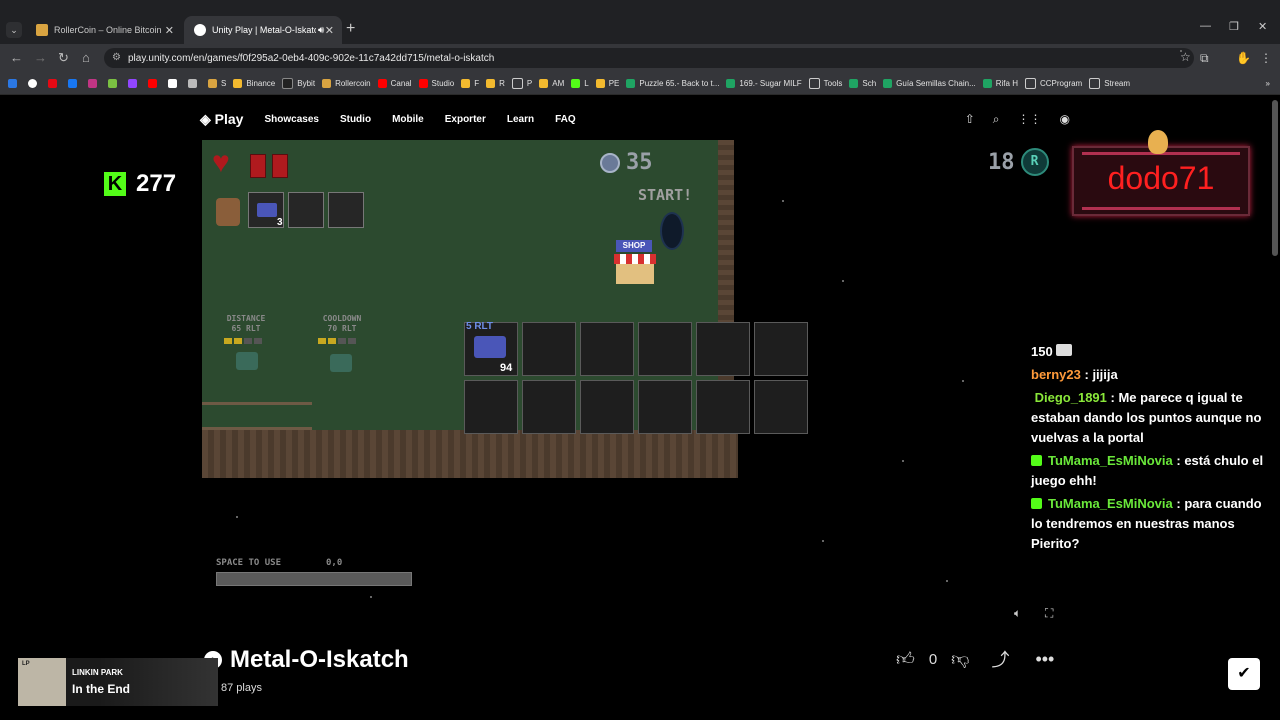 This screenshot has width=1280, height=720. I want to click on more-options-icon: •••, so click(1044, 659).